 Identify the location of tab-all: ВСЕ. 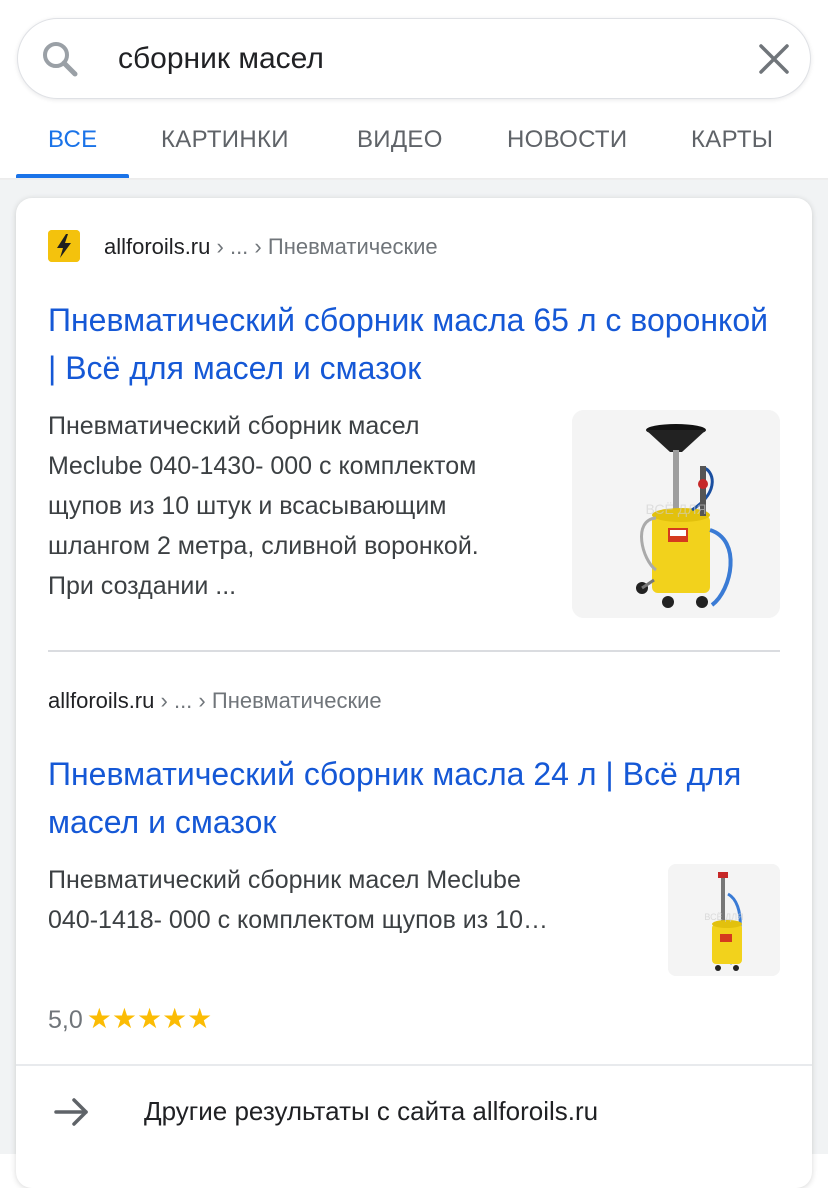
(72, 140).